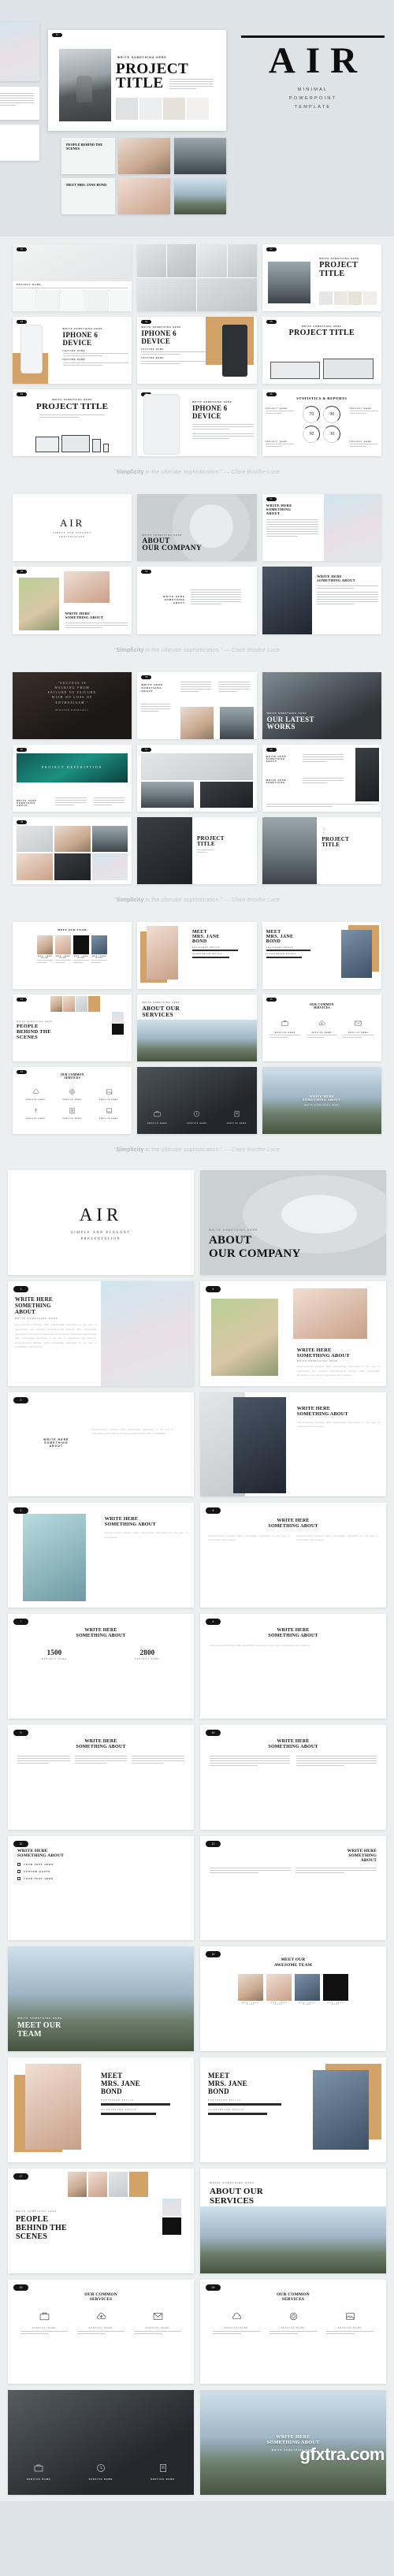 The height and width of the screenshot is (2576, 394). I want to click on slide-project-title-dark: PROJECT TITLE, so click(197, 850).